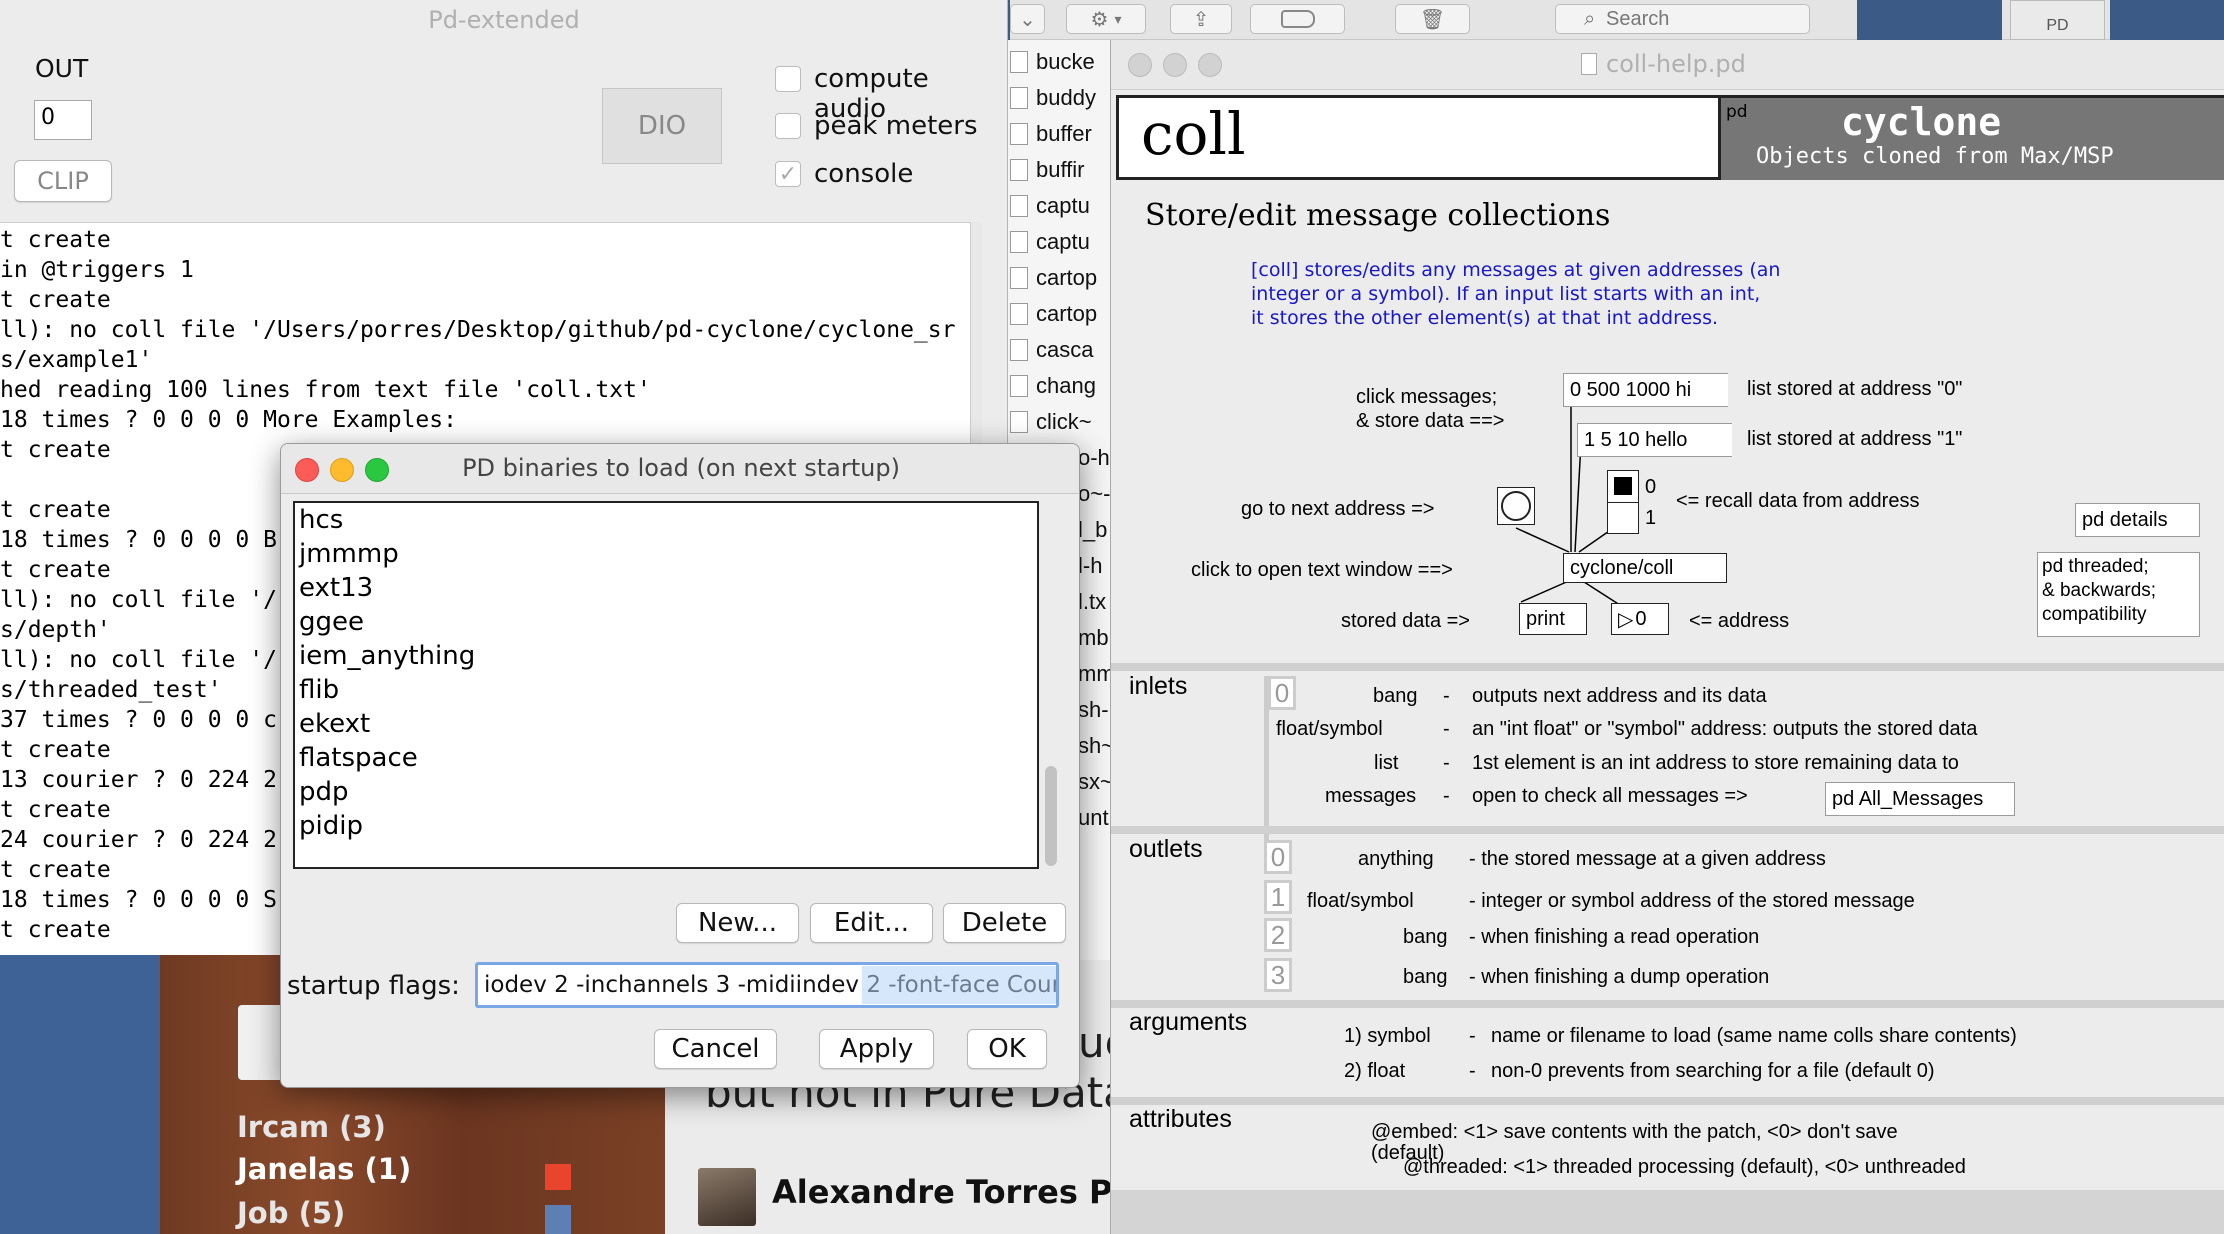  What do you see at coordinates (1338, 509) in the screenshot?
I see `go-next-label: go to next address =>` at bounding box center [1338, 509].